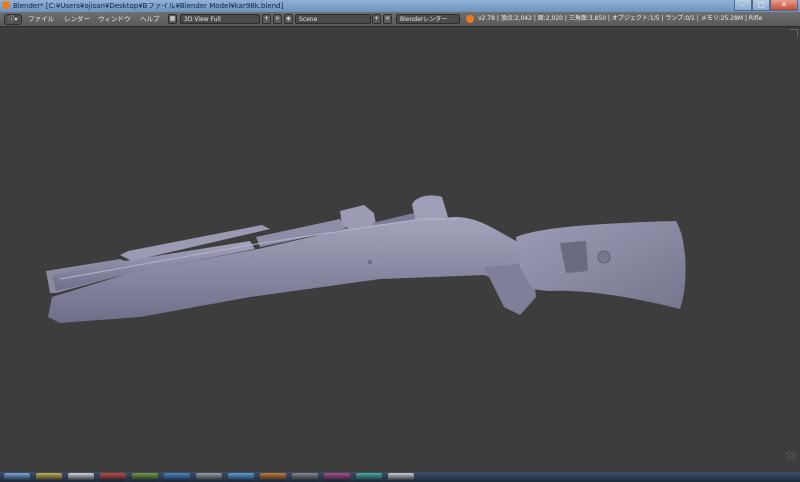  I want to click on area-split-corner-bottom-right, so click(791, 456).